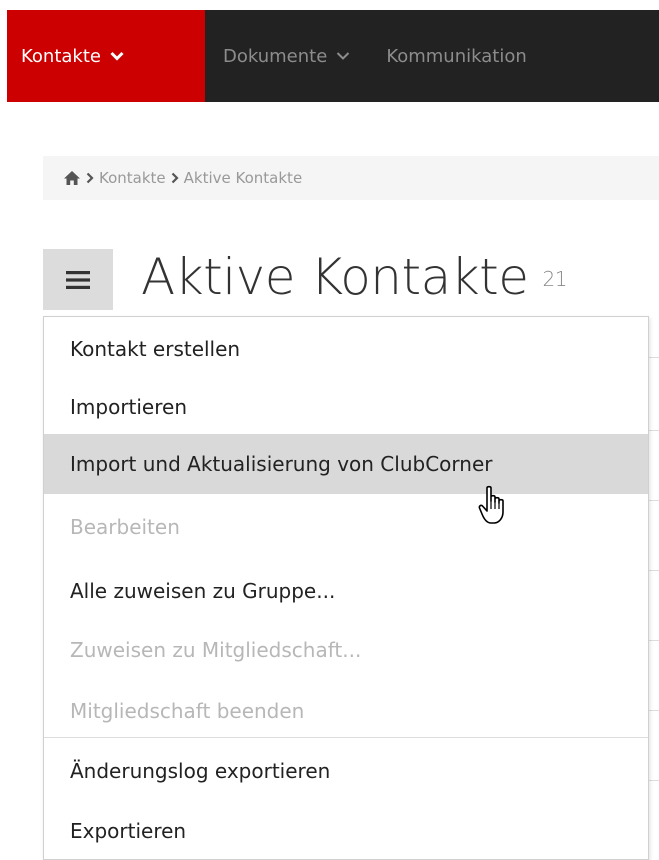  What do you see at coordinates (128, 831) in the screenshot?
I see `menu-item-label: Exportieren` at bounding box center [128, 831].